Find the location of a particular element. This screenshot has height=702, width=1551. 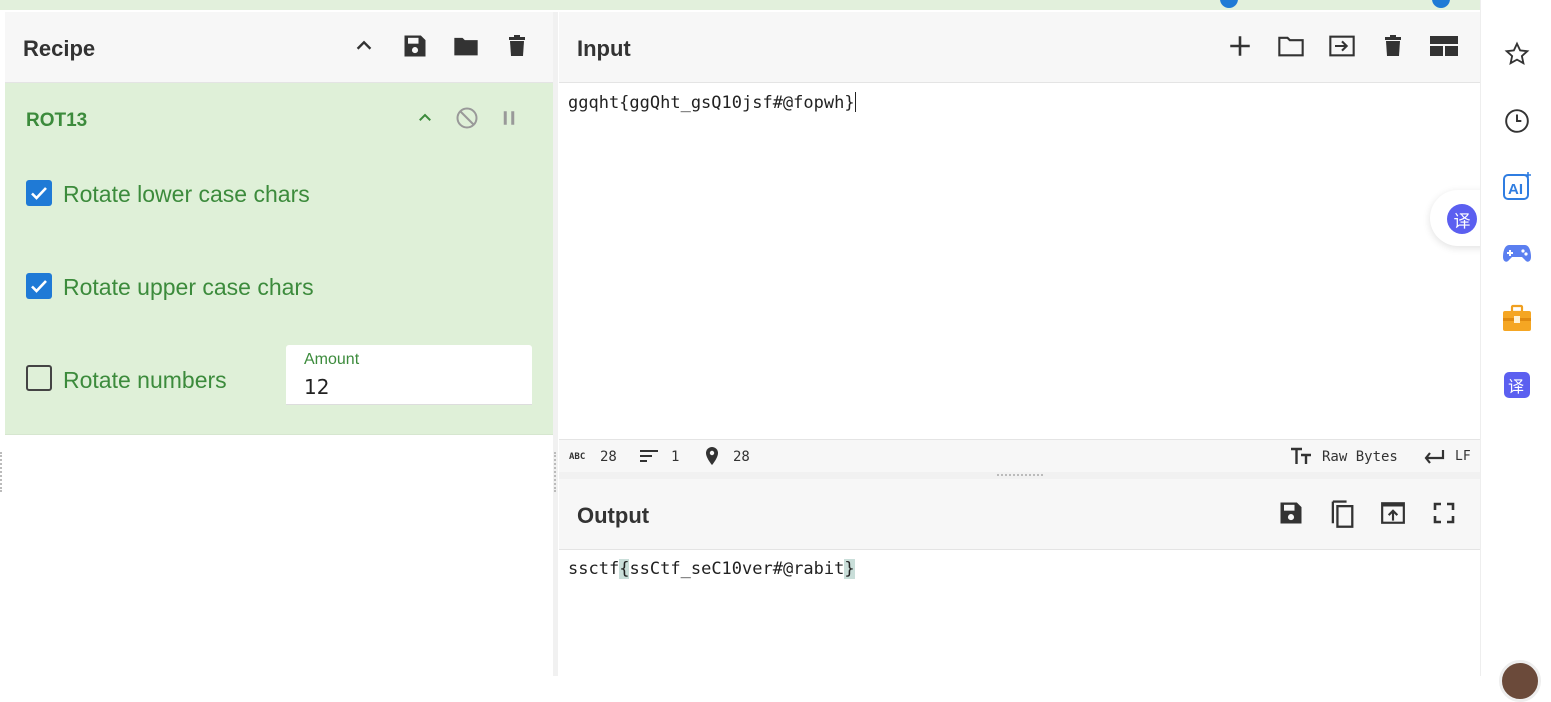

reset-layout-icon is located at coordinates (1444, 46).